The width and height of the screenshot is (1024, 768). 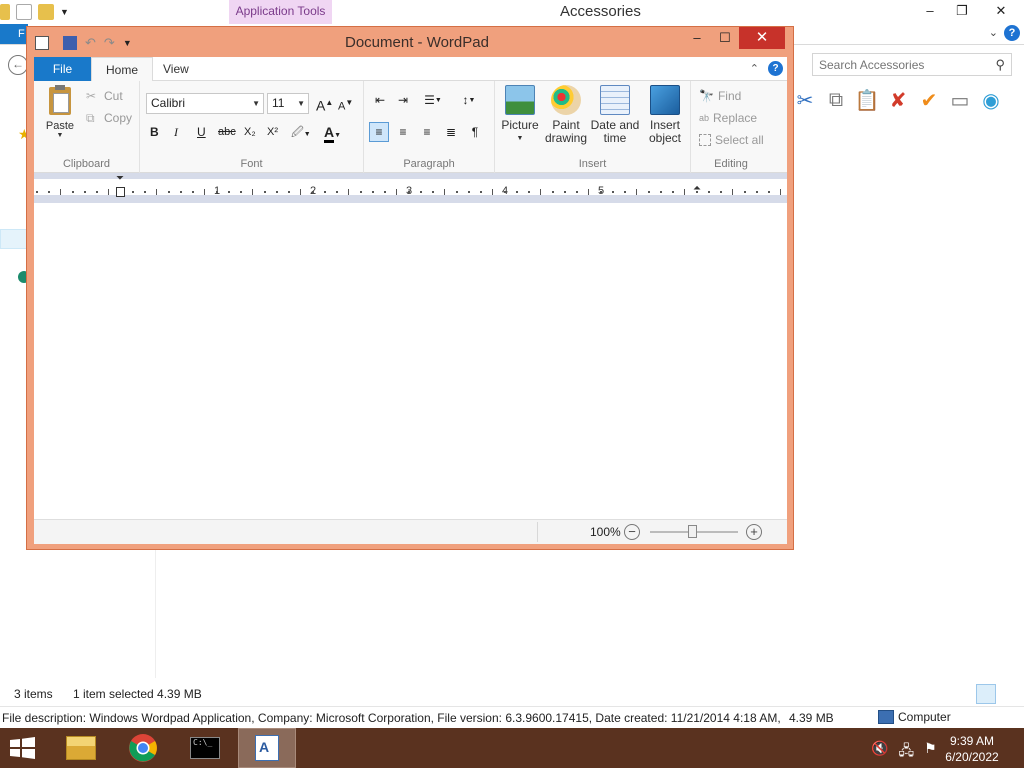 I want to click on highlight-button: 🖉▼, so click(x=301, y=132).